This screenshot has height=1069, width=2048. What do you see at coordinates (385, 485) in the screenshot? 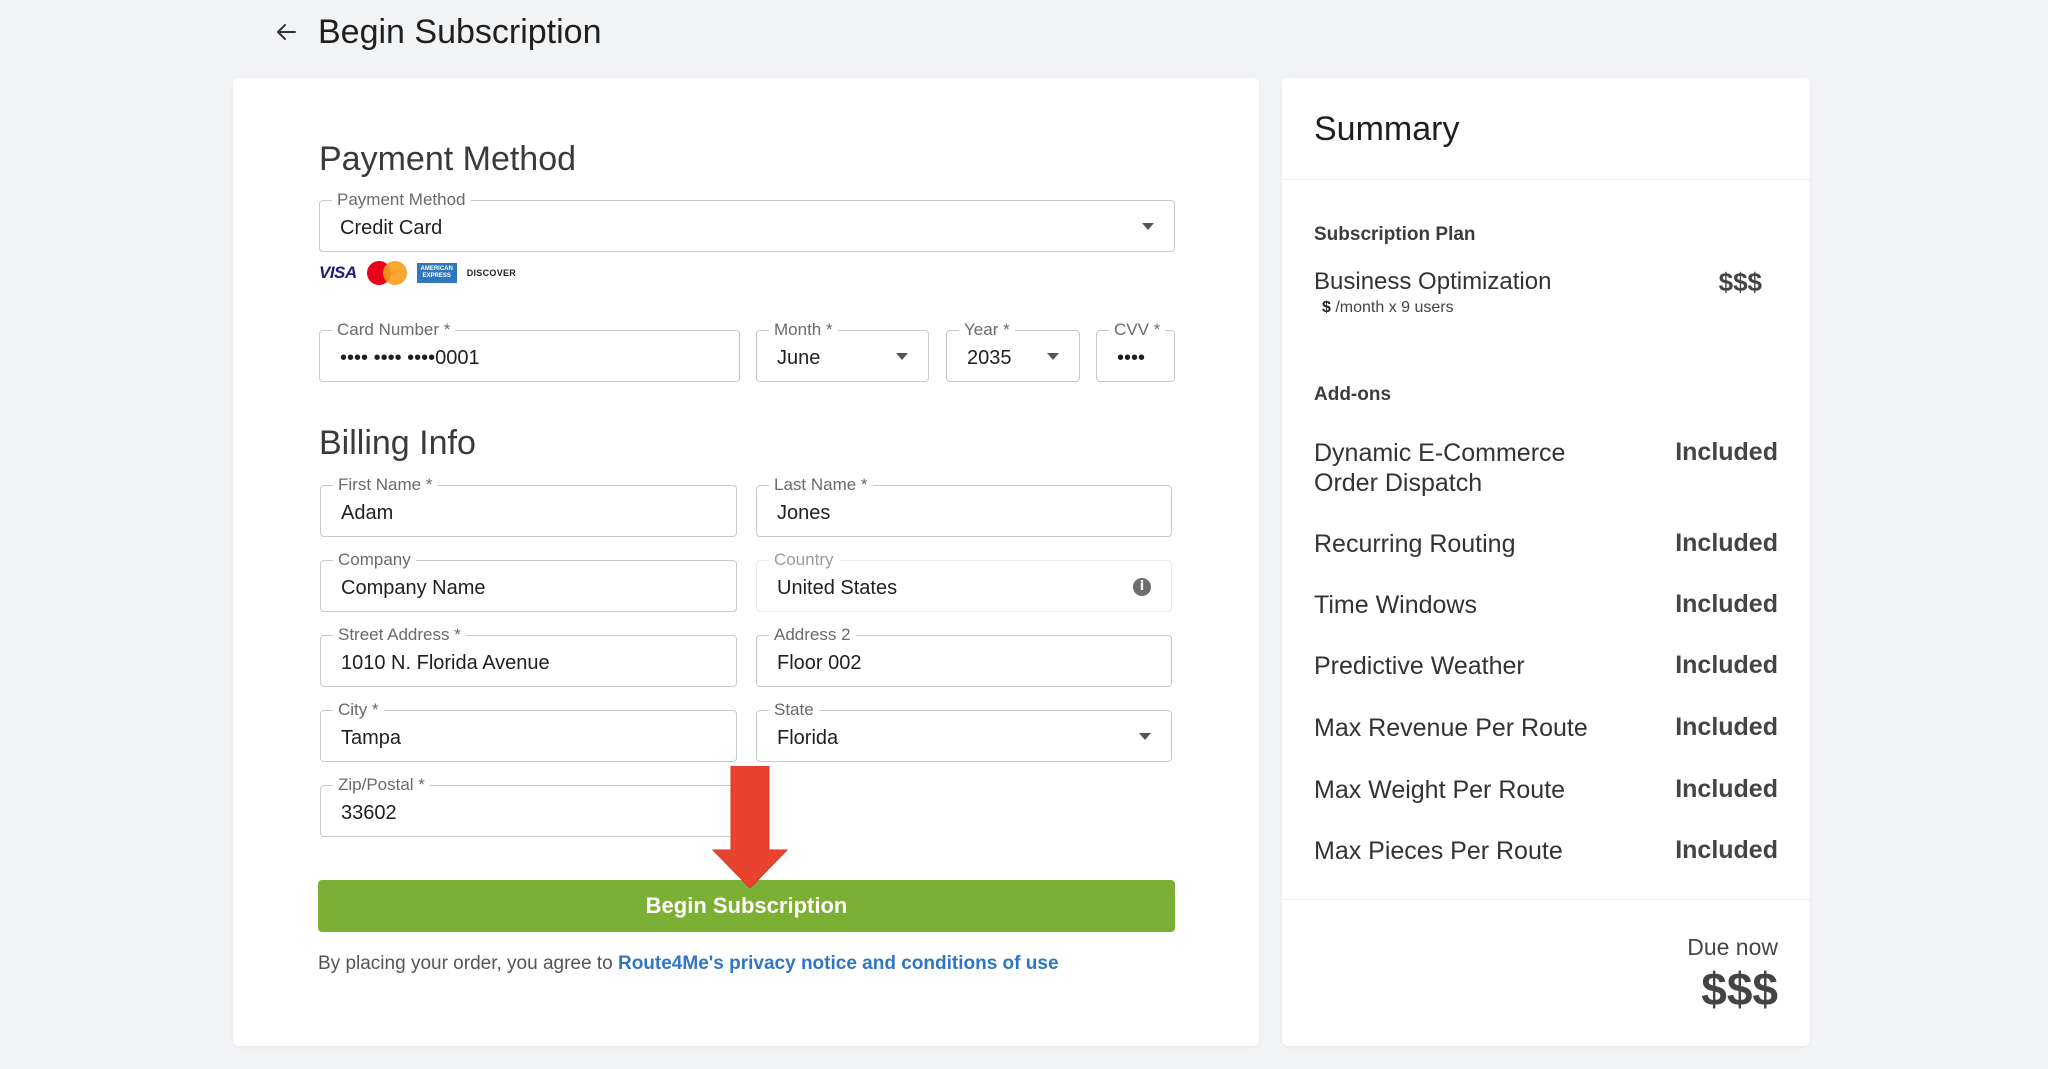
I see `first-name-label: First Name *` at bounding box center [385, 485].